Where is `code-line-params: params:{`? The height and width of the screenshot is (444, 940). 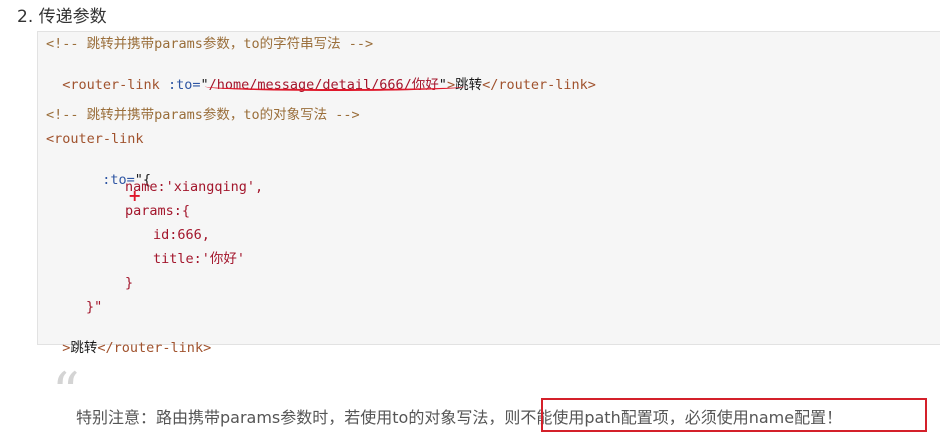
code-line-params: params:{ is located at coordinates (158, 211).